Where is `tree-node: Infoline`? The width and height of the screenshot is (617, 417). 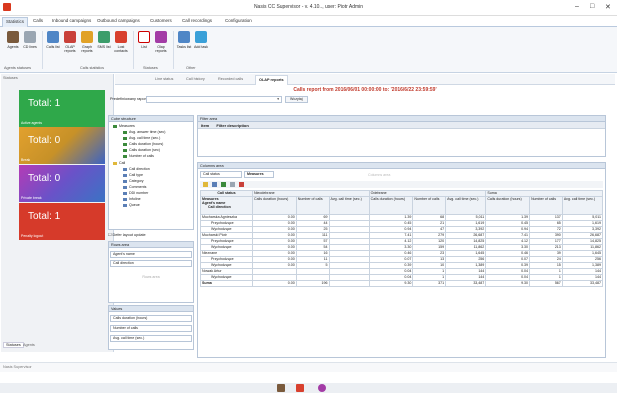
tree-node: Infoline is located at coordinates (132, 199).